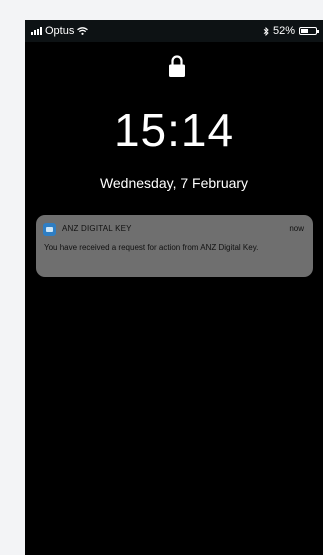 This screenshot has height=555, width=323. What do you see at coordinates (83, 31) in the screenshot?
I see `wifi-icon` at bounding box center [83, 31].